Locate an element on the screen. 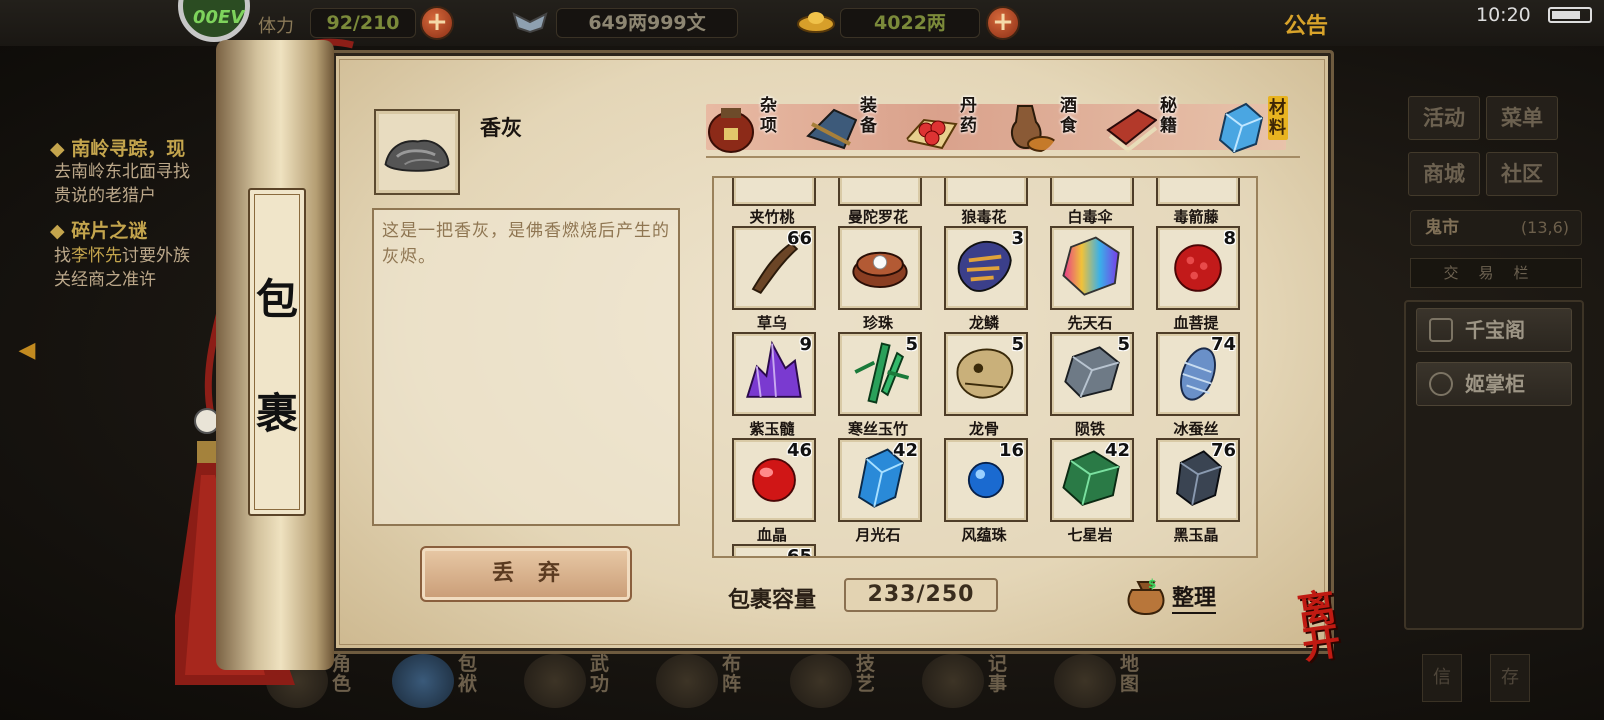  item-slot: 9 is located at coordinates (774, 374).